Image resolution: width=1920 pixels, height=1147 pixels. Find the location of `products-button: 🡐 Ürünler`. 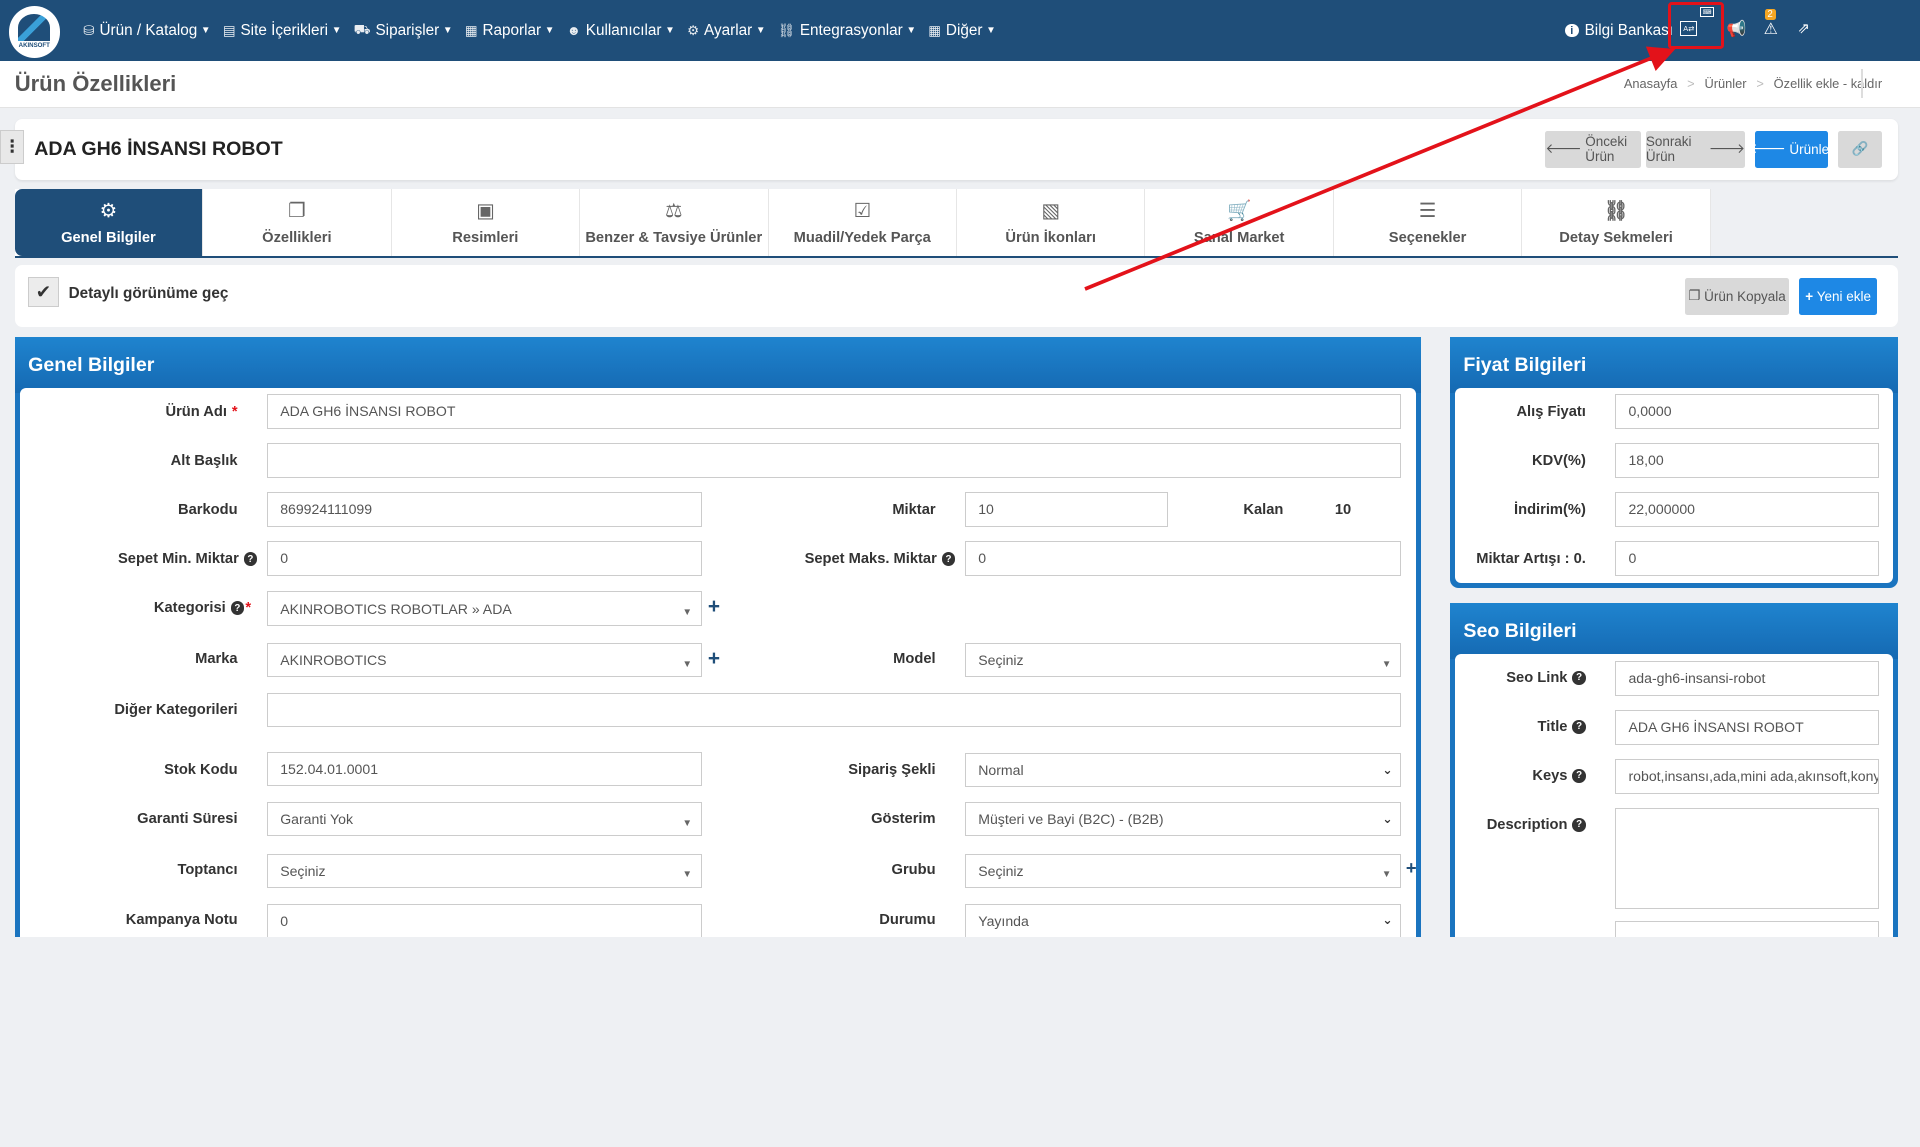

products-button: 🡐 Ürünler is located at coordinates (1792, 149).